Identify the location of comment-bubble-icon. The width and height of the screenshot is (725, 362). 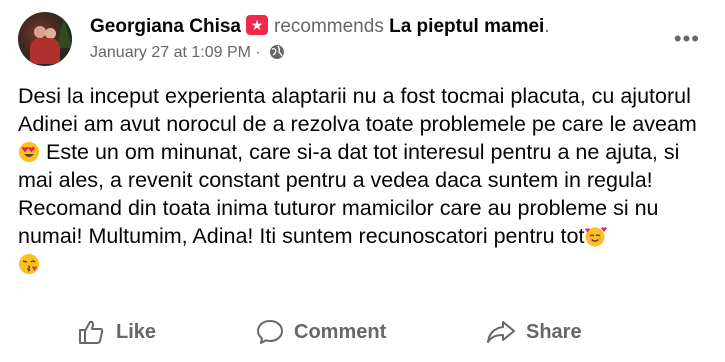
(270, 332).